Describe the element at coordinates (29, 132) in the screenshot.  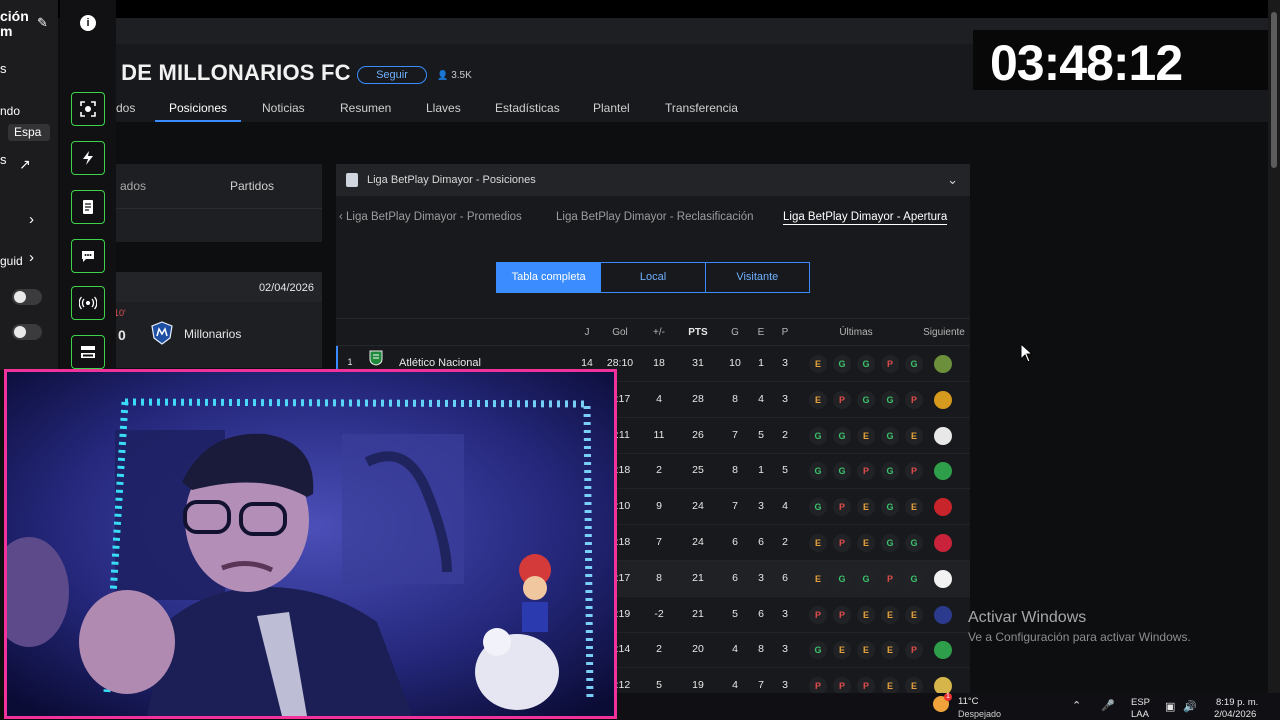
I see `language-pill: Espa` at that location.